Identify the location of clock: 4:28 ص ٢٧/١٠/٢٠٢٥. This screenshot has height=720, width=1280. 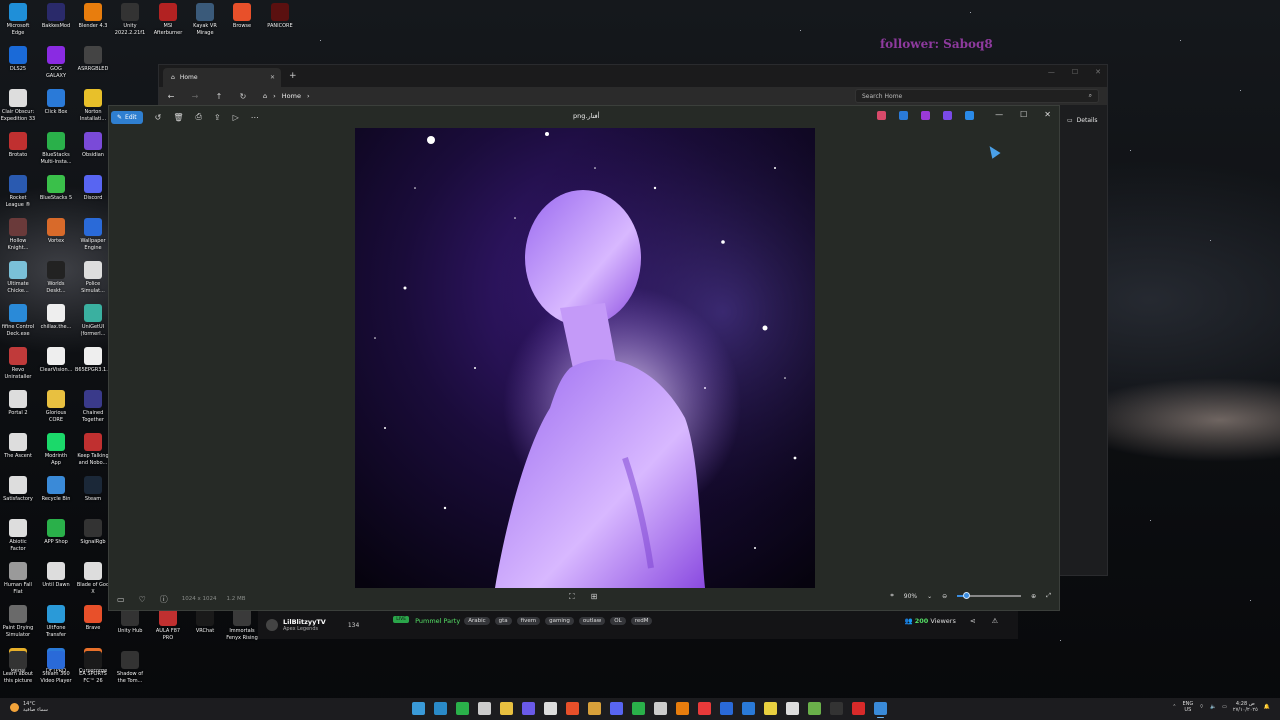
(1245, 707).